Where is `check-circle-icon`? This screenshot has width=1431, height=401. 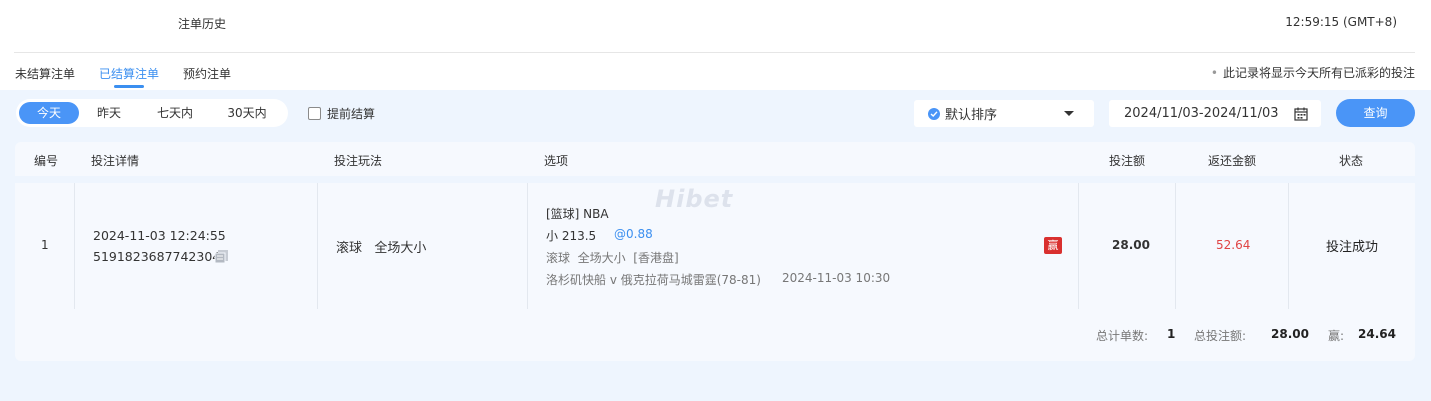
check-circle-icon is located at coordinates (934, 113).